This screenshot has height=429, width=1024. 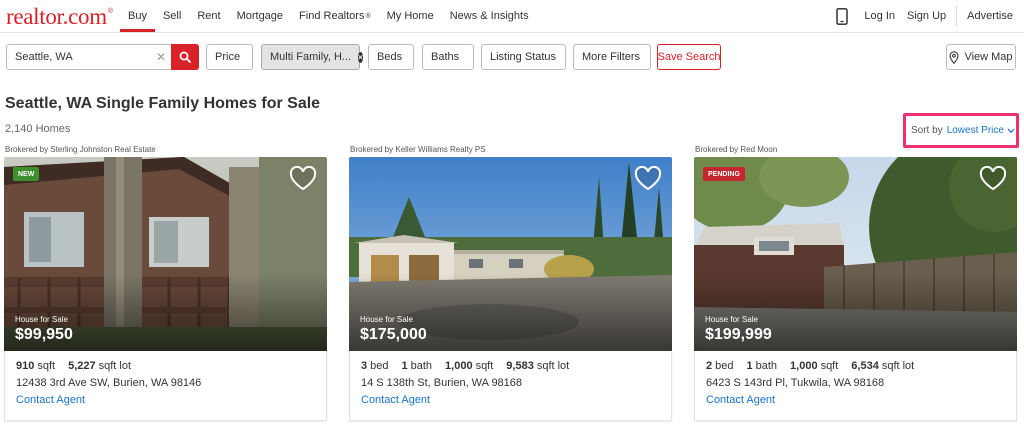 What do you see at coordinates (489, 16) in the screenshot?
I see `nav-news-insights: News & Insights` at bounding box center [489, 16].